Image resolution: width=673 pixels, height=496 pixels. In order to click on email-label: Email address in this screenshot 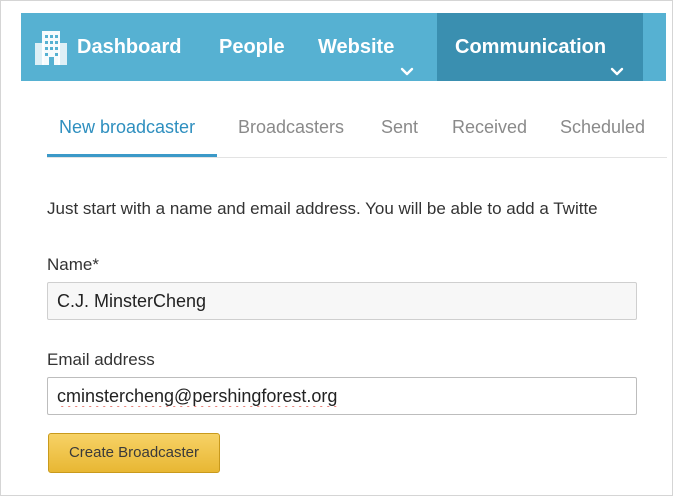, I will do `click(101, 359)`.